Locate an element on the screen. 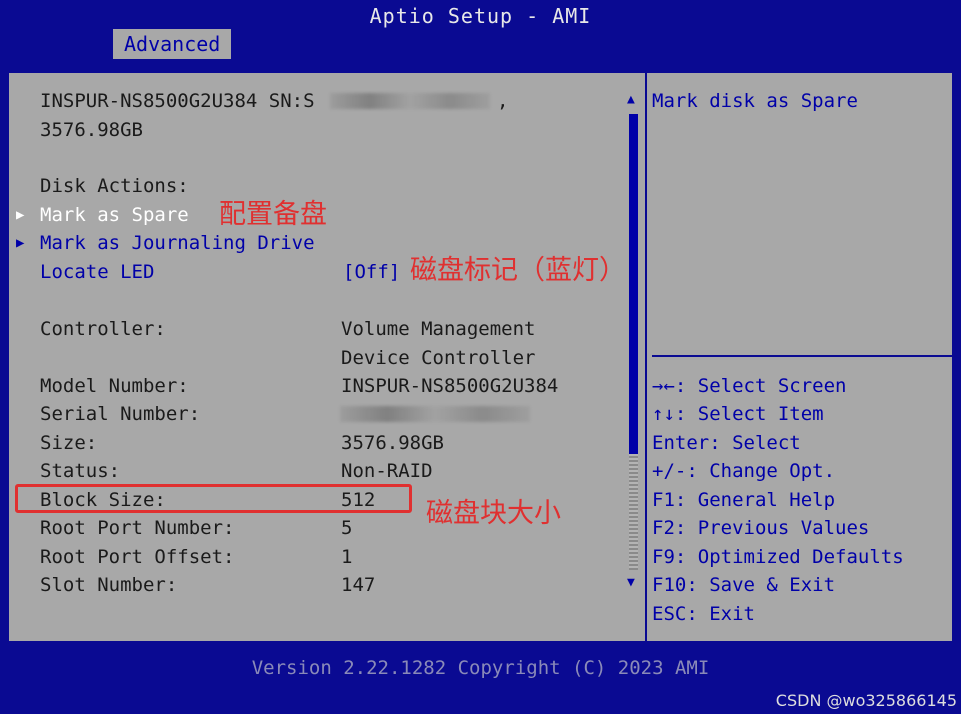 Image resolution: width=961 pixels, height=714 pixels. key-hint: F2: Previous Values is located at coordinates (761, 528).